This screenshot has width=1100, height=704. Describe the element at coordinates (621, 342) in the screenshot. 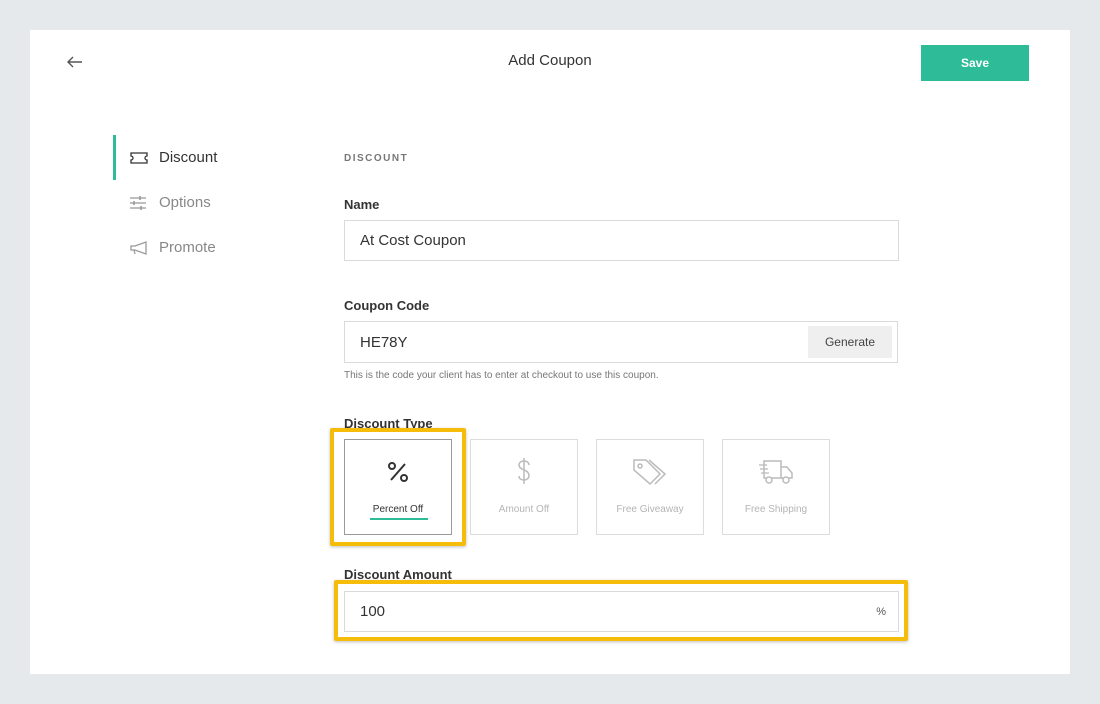

I see `coupon-code-field: HE78Y Generate` at that location.